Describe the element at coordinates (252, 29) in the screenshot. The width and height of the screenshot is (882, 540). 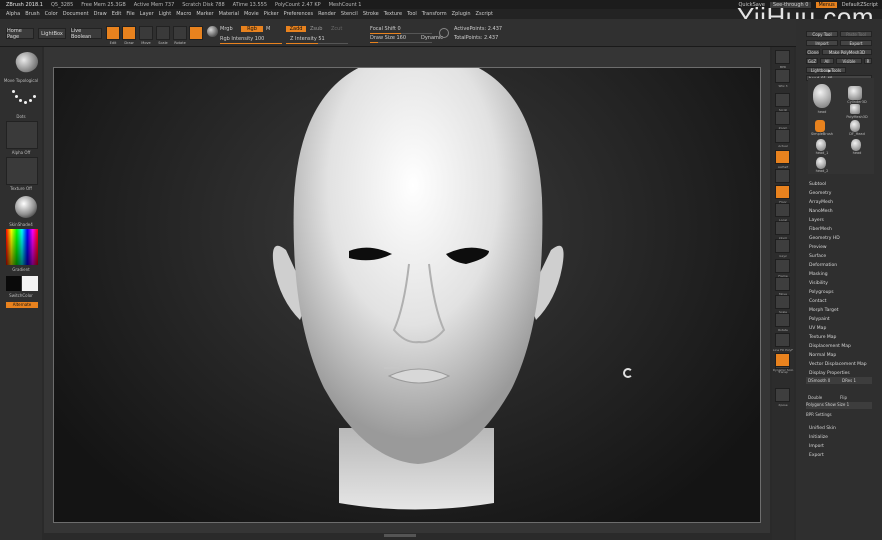
I see `rgb-button: Rgb` at that location.